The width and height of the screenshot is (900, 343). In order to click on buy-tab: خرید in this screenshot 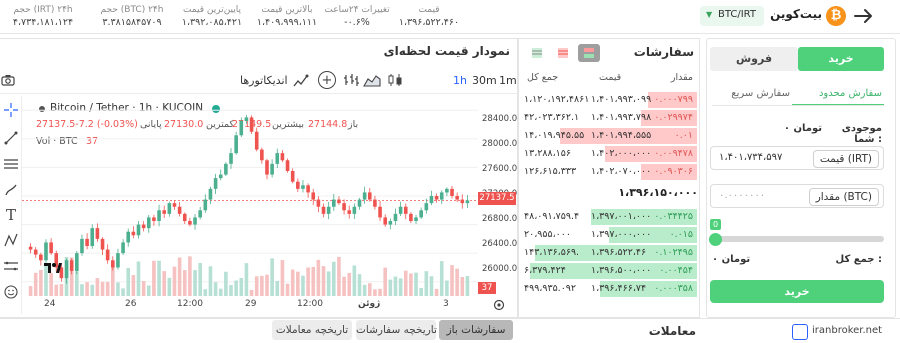, I will do `click(841, 59)`.